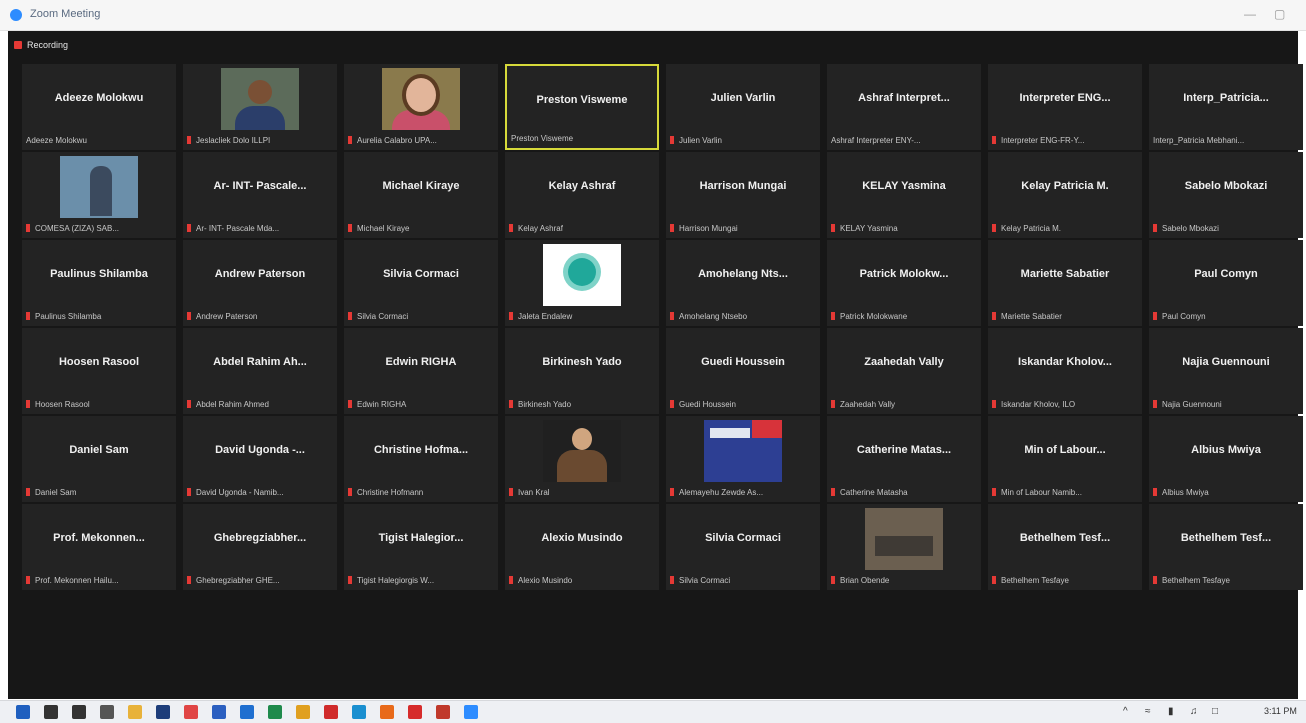 Image resolution: width=1306 pixels, height=723 pixels. What do you see at coordinates (471, 712) in the screenshot?
I see `zoom-icon` at bounding box center [471, 712].